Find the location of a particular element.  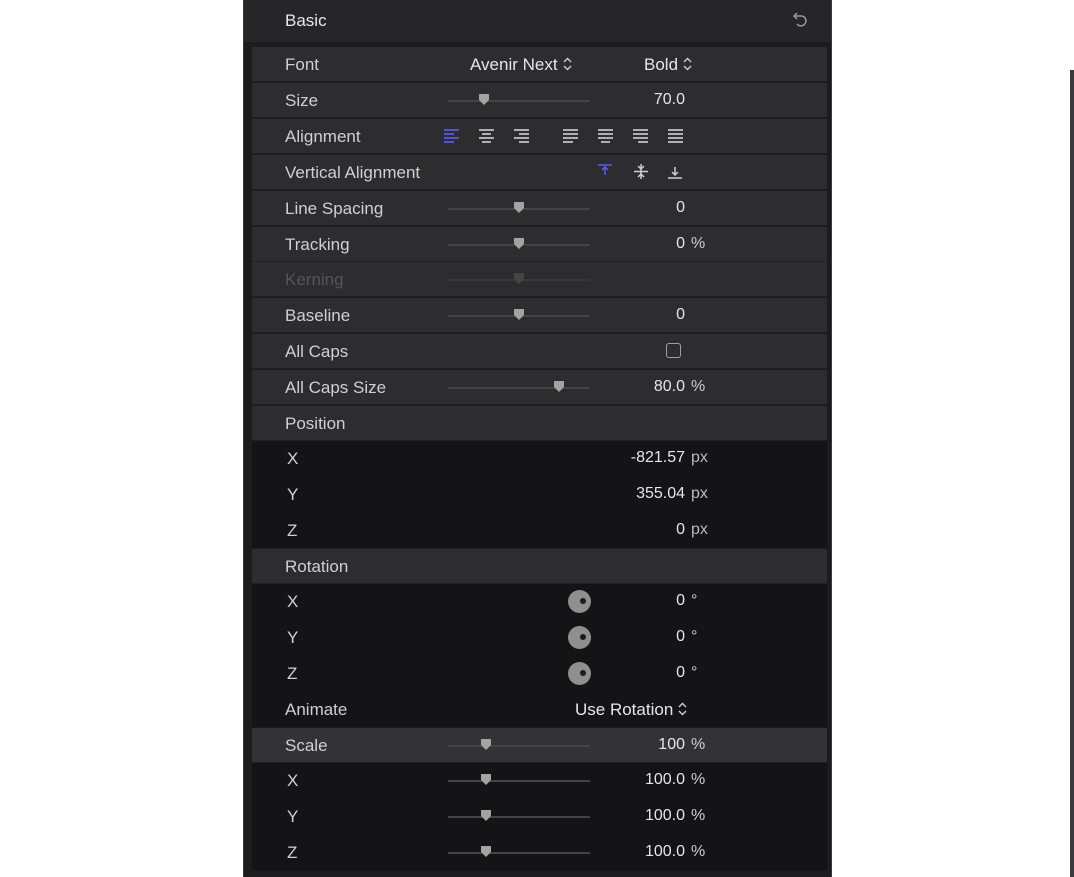

position-z-label: Z is located at coordinates (292, 530).